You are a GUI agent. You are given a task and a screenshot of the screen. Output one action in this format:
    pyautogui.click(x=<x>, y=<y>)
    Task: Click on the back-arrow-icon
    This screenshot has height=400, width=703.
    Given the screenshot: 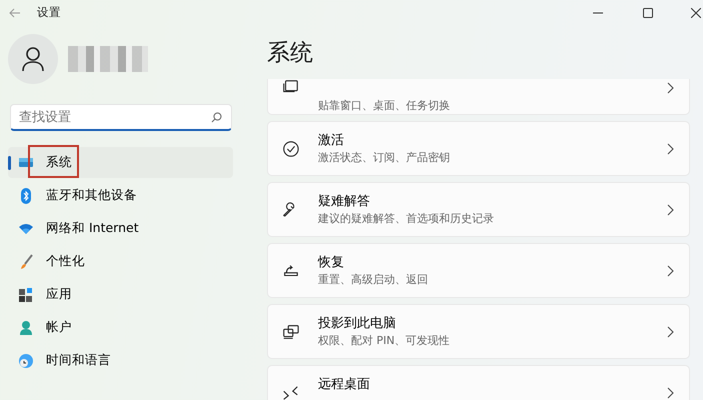 What is the action you would take?
    pyautogui.click(x=15, y=13)
    